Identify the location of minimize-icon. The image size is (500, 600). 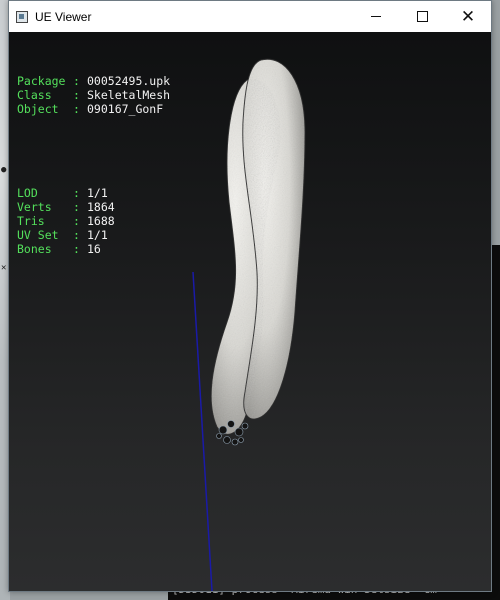
(376, 16).